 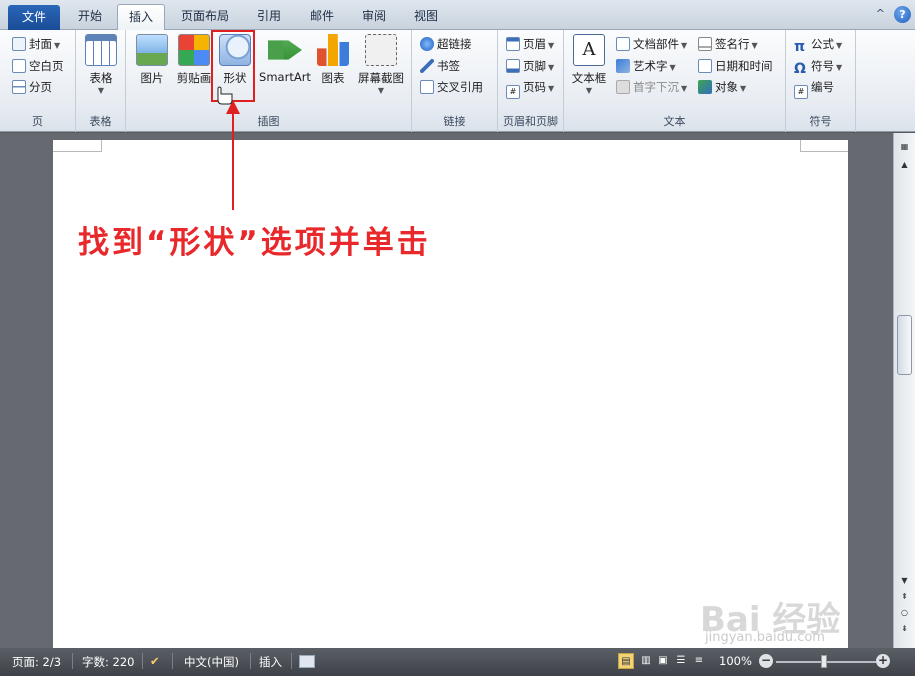 What do you see at coordinates (904, 628) in the screenshot?
I see `next-page-icon: ⇟` at bounding box center [904, 628].